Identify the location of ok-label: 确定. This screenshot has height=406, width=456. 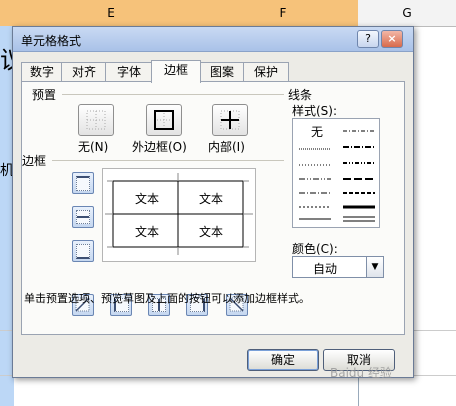
(282, 360).